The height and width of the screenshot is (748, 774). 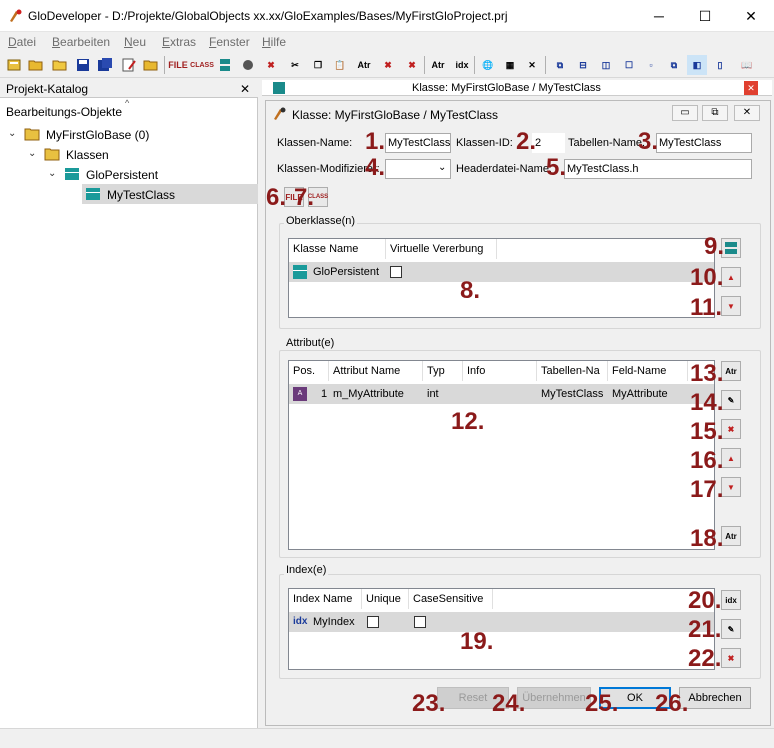 What do you see at coordinates (705, 629) in the screenshot?
I see `callout-21: 21.` at bounding box center [705, 629].